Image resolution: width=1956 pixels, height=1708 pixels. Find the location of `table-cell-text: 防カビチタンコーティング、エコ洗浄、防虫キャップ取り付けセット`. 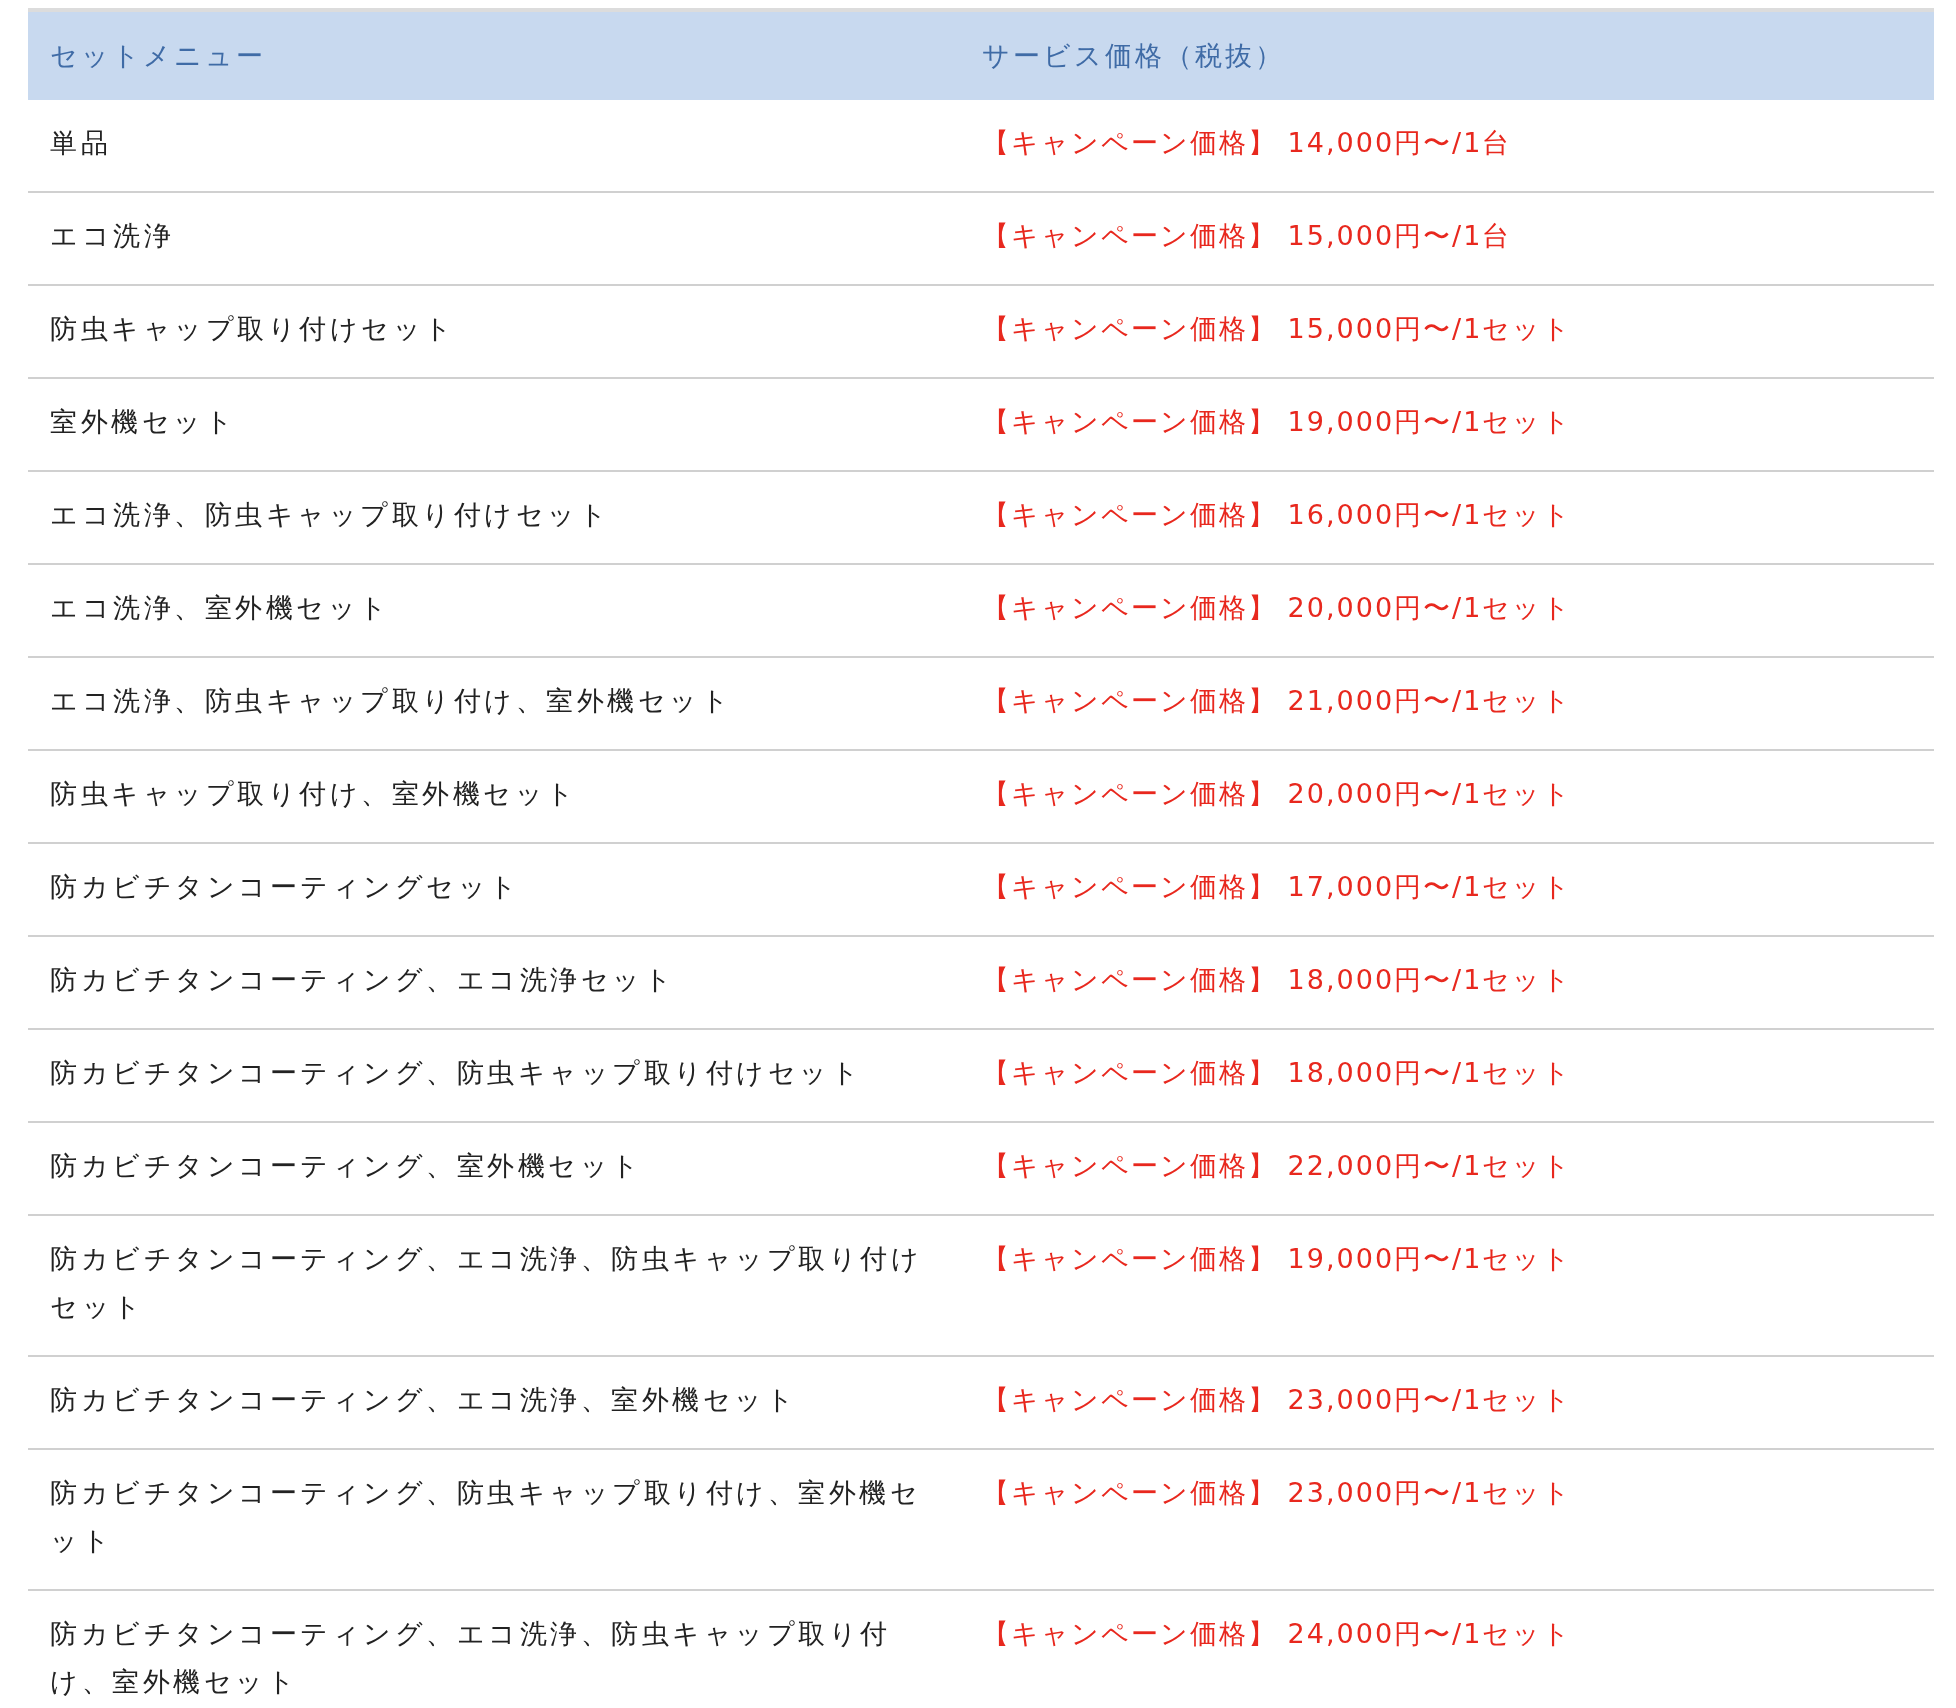

table-cell-text: 防カビチタンコーティング、エコ洗浄、防虫キャップ取り付けセット is located at coordinates (486, 1283).